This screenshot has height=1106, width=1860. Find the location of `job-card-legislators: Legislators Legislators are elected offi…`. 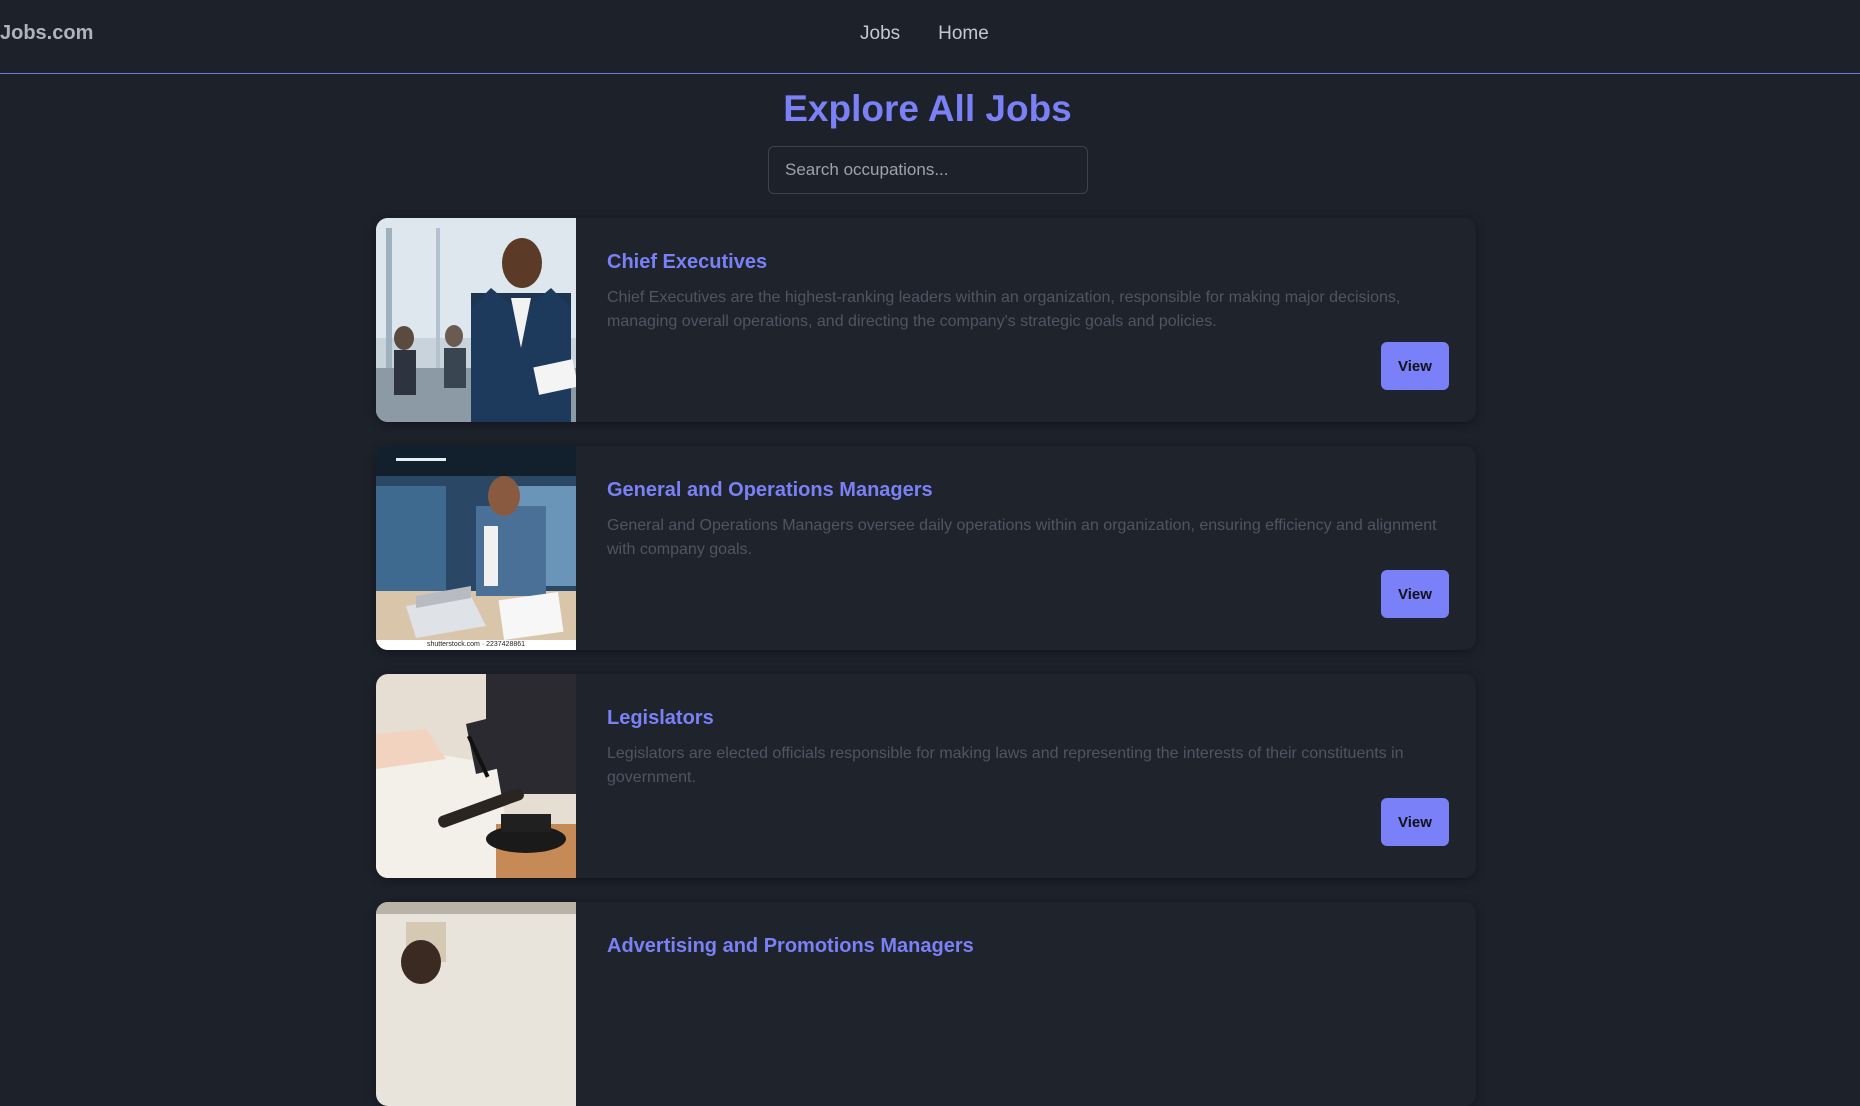

job-card-legislators: Legislators Legislators are elected offi… is located at coordinates (926, 776).